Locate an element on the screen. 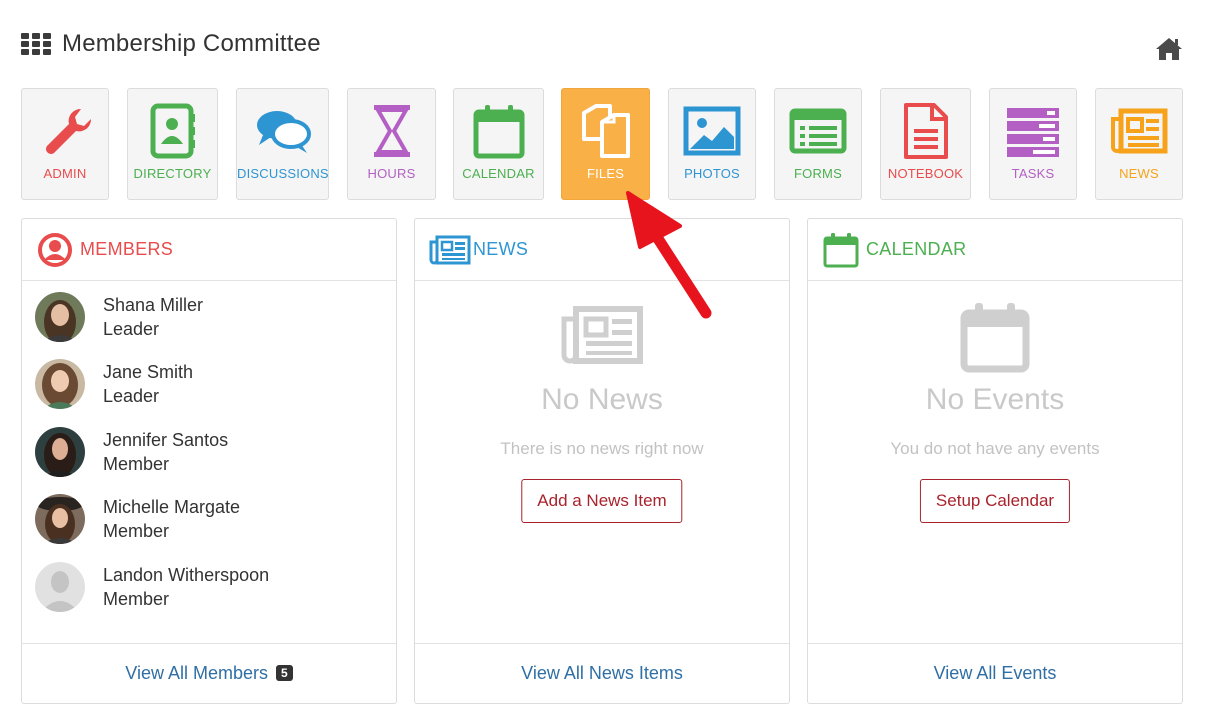 The width and height of the screenshot is (1210, 718). members-panel-header: MEMBERS is located at coordinates (209, 250).